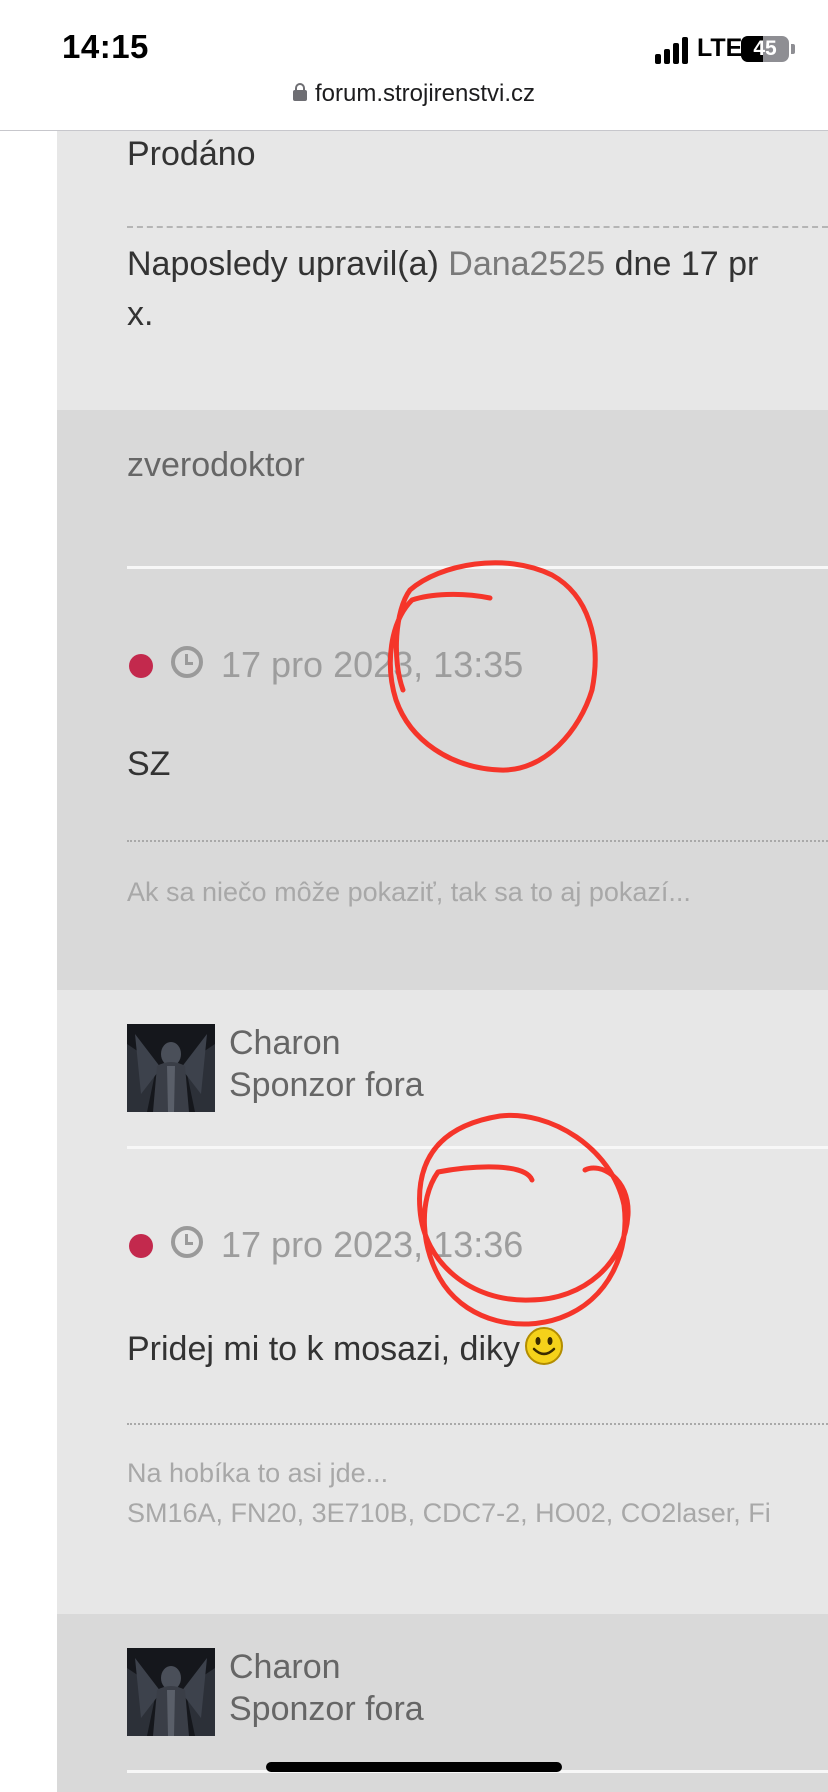 This screenshot has height=1792, width=828. What do you see at coordinates (372, 665) in the screenshot?
I see `post-datetime: 17 pro 2023, 13:35` at bounding box center [372, 665].